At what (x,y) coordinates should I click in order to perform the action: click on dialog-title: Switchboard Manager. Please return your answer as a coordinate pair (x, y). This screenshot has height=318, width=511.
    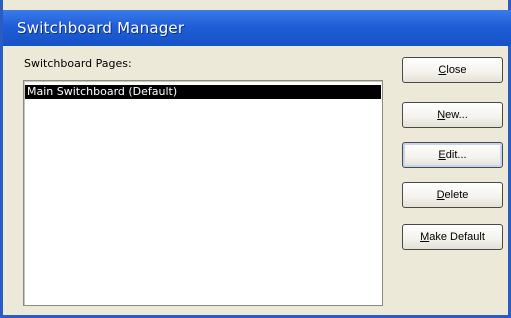
    Looking at the image, I should click on (101, 28).